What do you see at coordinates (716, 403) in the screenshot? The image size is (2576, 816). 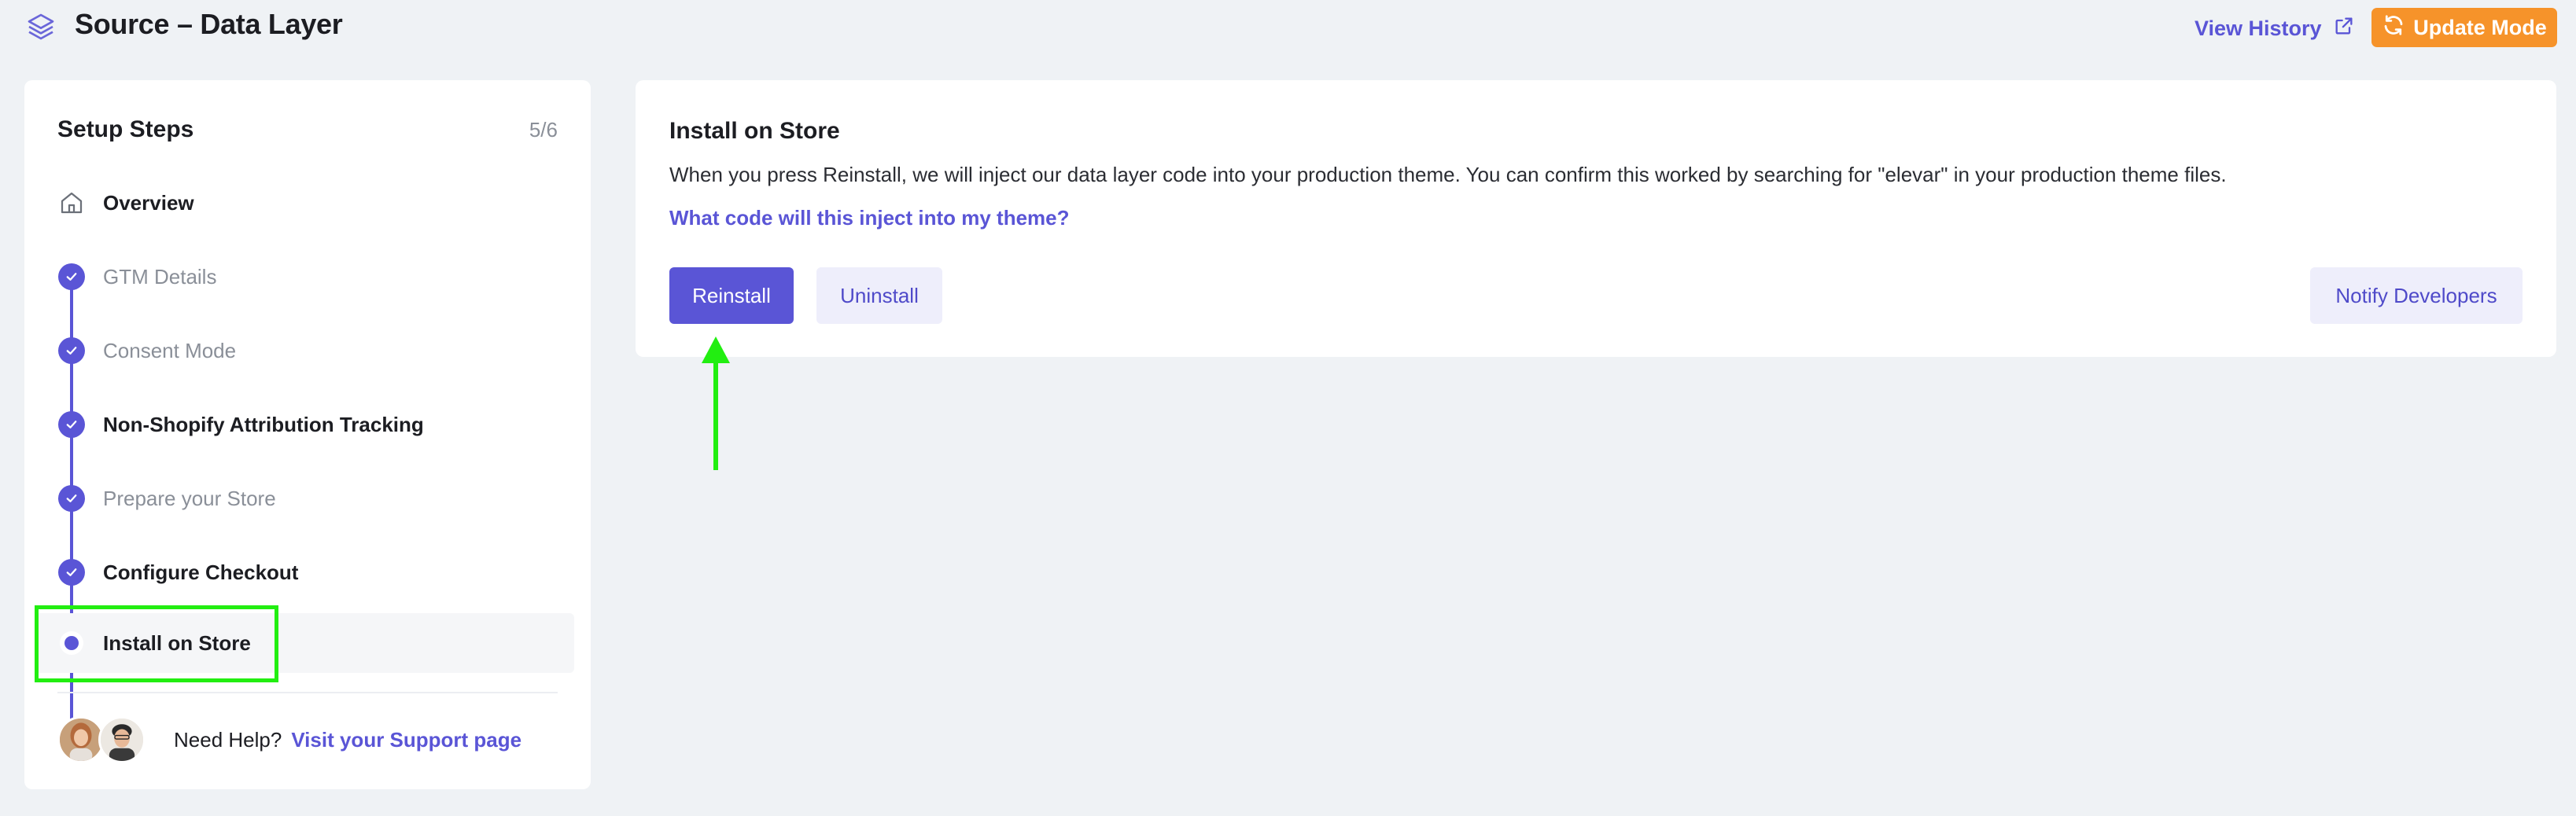 I see `arrow-up-annotation-icon` at bounding box center [716, 403].